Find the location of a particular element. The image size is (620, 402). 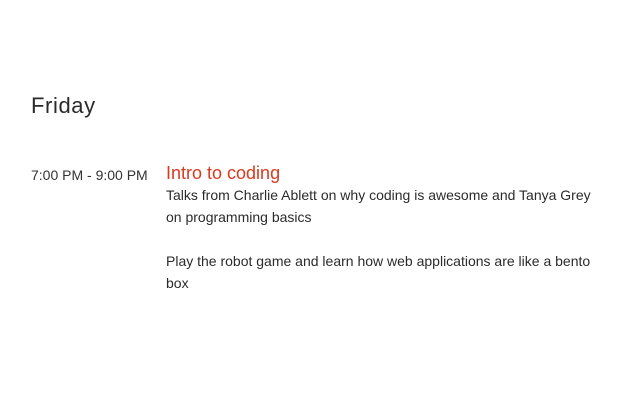

event-time: 7:00 PM - 9:00 PM is located at coordinates (89, 175).